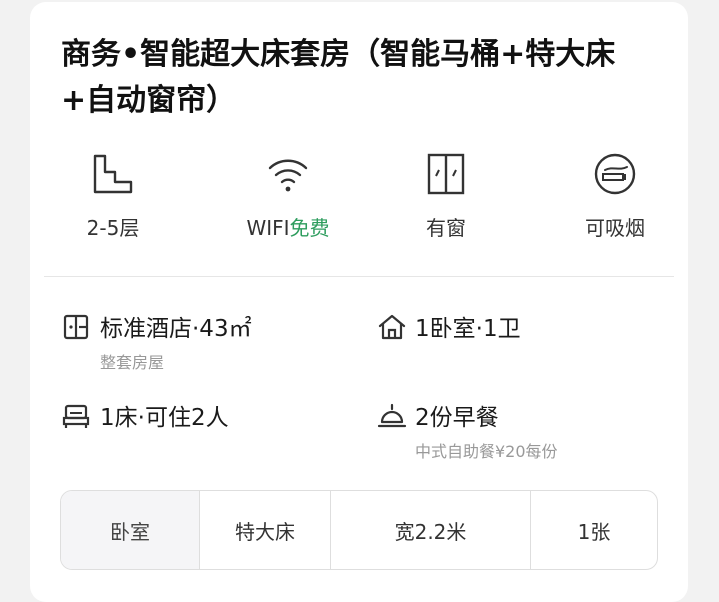  I want to click on breakfast-label: 2份早餐, so click(457, 418).